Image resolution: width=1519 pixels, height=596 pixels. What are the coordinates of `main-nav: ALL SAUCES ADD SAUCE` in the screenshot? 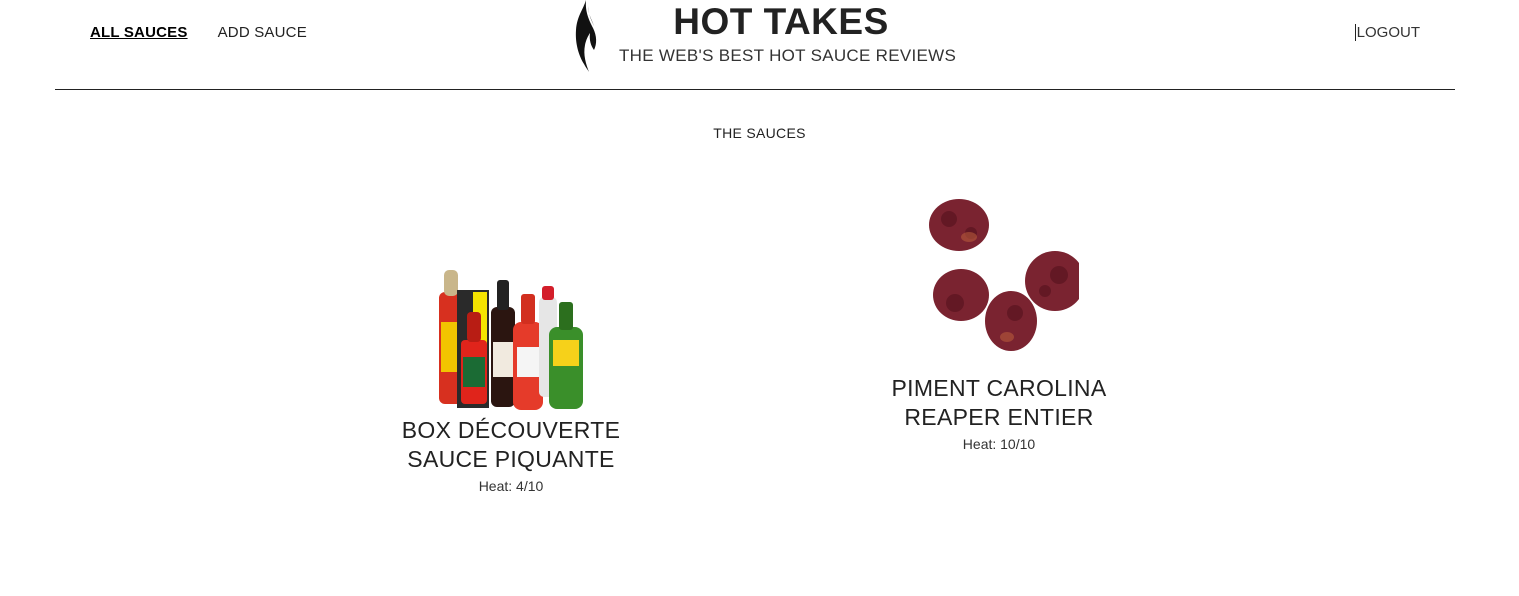 It's located at (198, 32).